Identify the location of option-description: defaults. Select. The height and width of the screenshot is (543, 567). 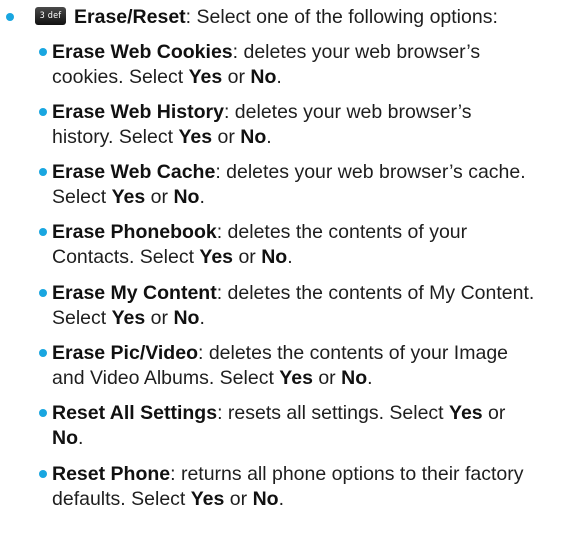
(121, 498).